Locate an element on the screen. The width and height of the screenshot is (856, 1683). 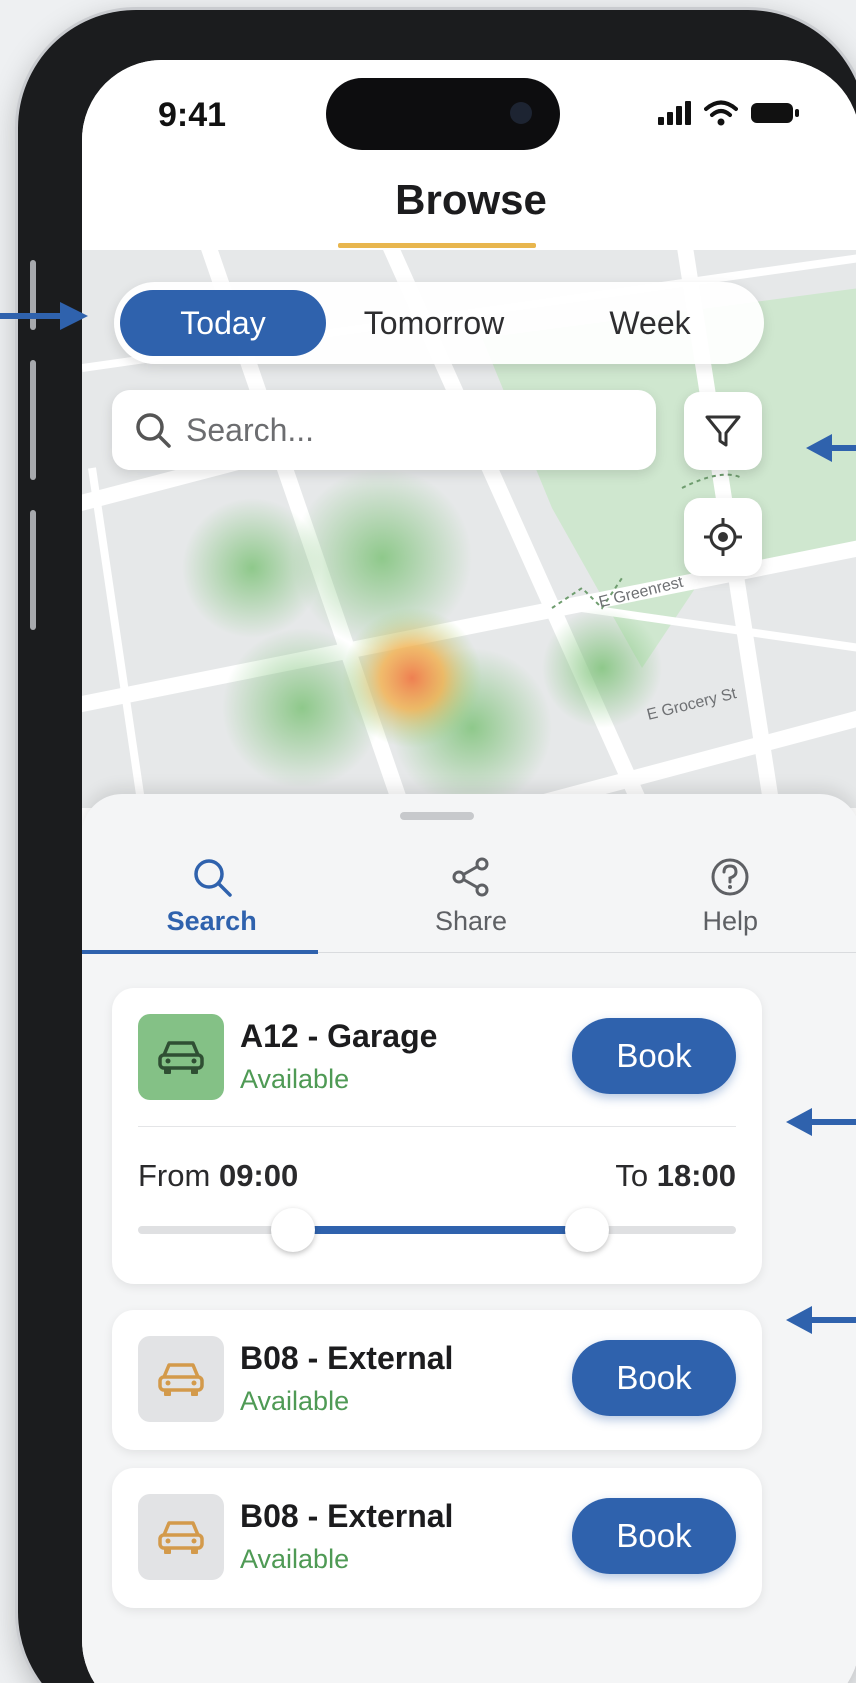
crosshair-icon is located at coordinates (723, 537).